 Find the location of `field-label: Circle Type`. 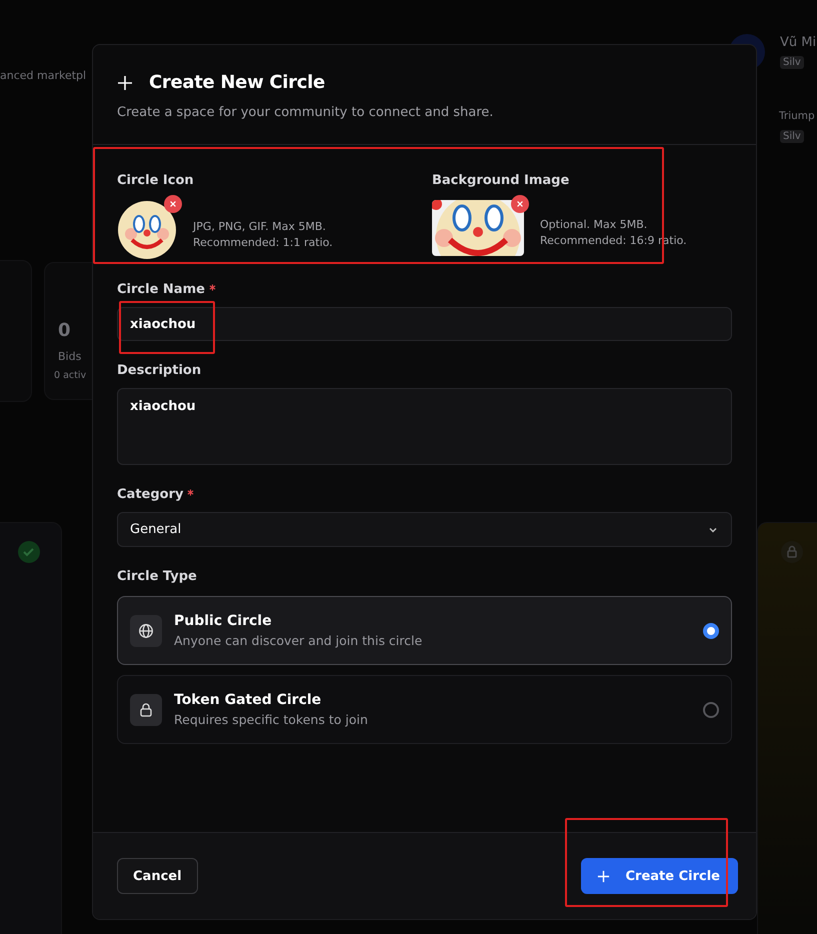

field-label: Circle Type is located at coordinates (157, 576).